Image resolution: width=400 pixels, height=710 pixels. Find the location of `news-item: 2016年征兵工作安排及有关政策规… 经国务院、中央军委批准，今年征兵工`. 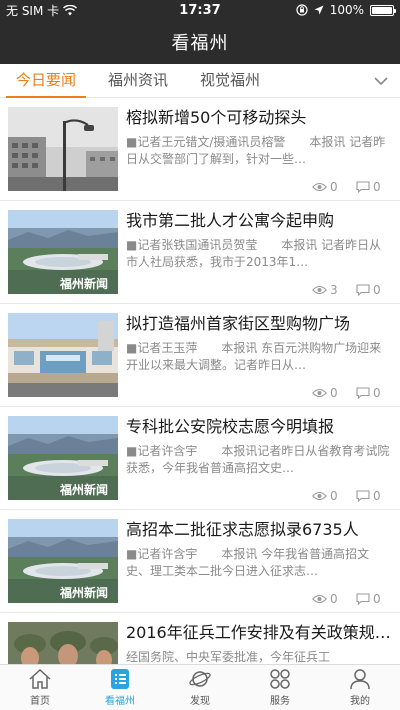

news-item: 2016年征兵工作安排及有关政策规… 经国务院、中央军委批准，今年征兵工 is located at coordinates (200, 638).